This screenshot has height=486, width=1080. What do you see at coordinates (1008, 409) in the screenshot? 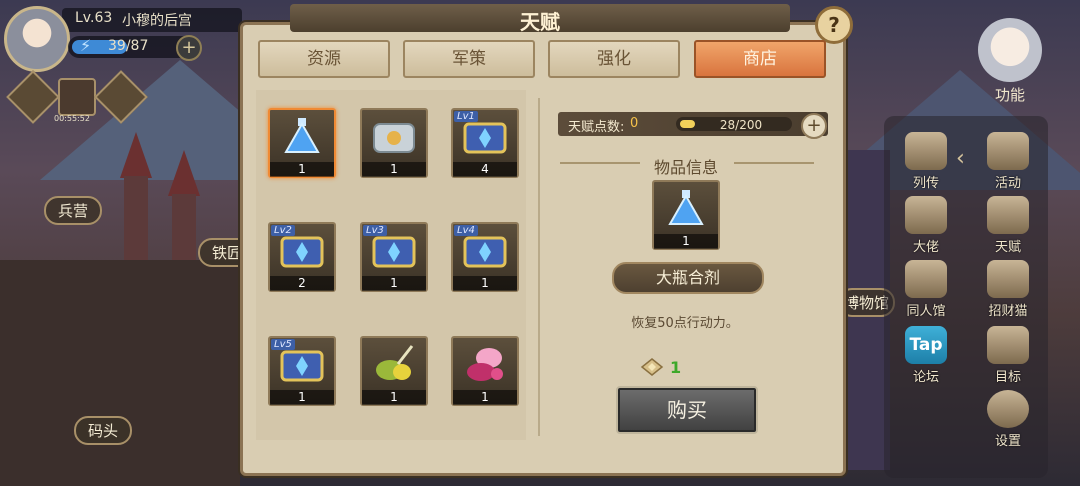
I see `gear-icon` at bounding box center [1008, 409].